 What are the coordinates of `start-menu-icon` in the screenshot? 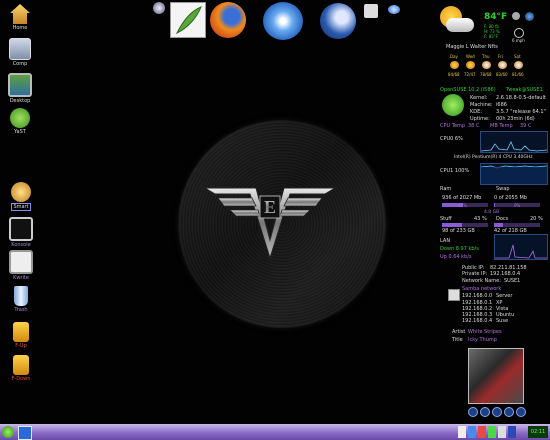 It's located at (8, 432).